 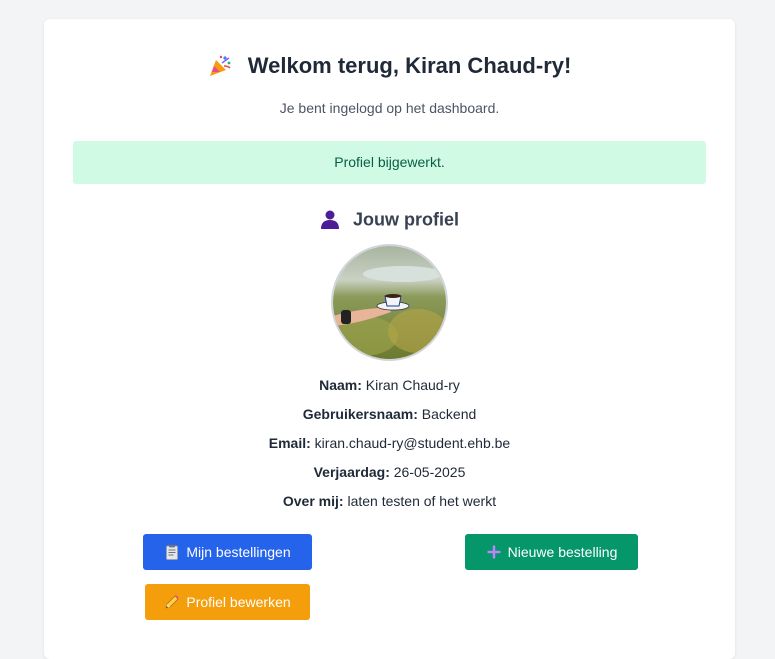 I want to click on welcome-title: Welkom terug, Kiran Chaud-ry!, so click(x=409, y=66).